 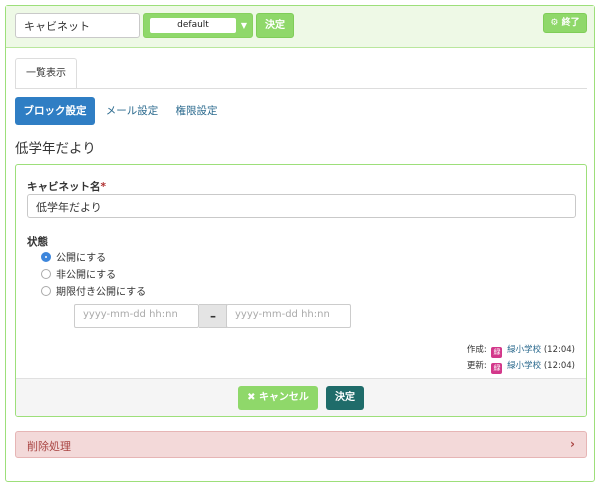 I want to click on frame-ok-button: 決定, so click(x=275, y=25).